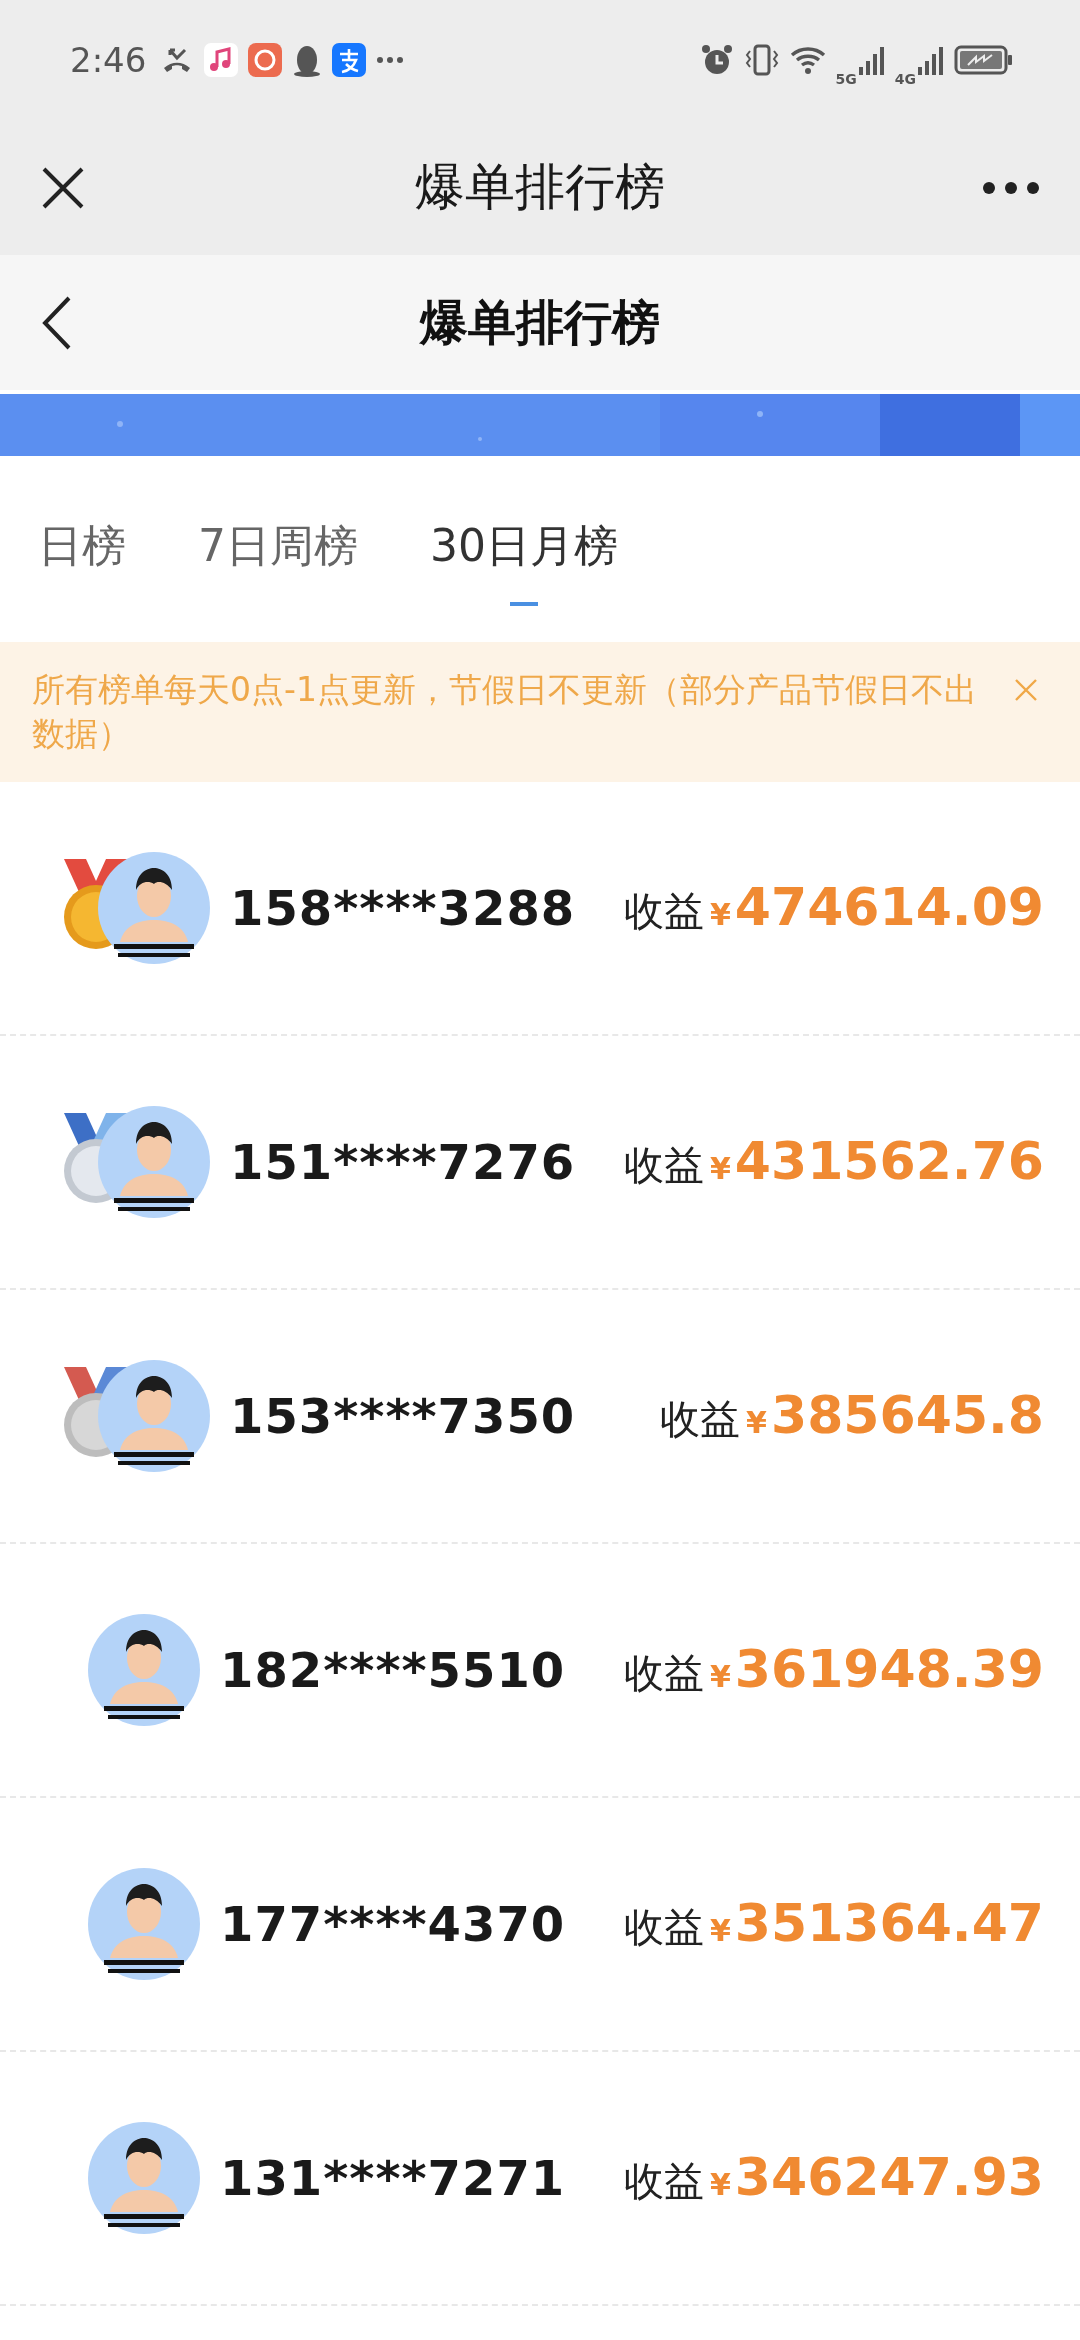 This screenshot has height=2340, width=1080. Describe the element at coordinates (907, 1415) in the screenshot. I see `earnings-amount: 385645.8` at that location.